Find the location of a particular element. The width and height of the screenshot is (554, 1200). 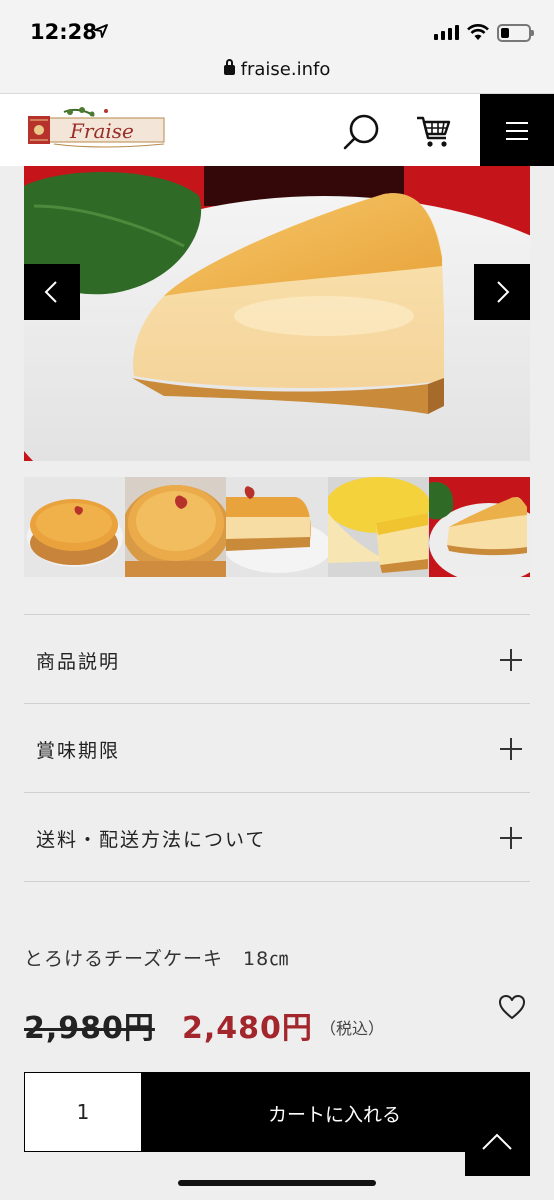

accordion-item-expiry: 賞味期限 is located at coordinates (277, 748).